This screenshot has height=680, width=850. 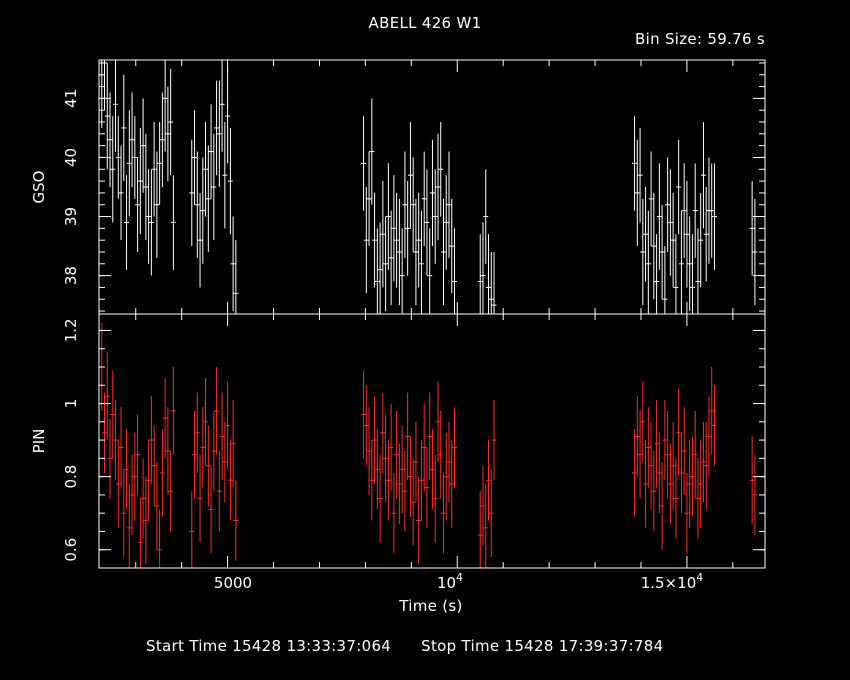 I want to click on pin-ylabel: PIN, so click(x=39, y=441).